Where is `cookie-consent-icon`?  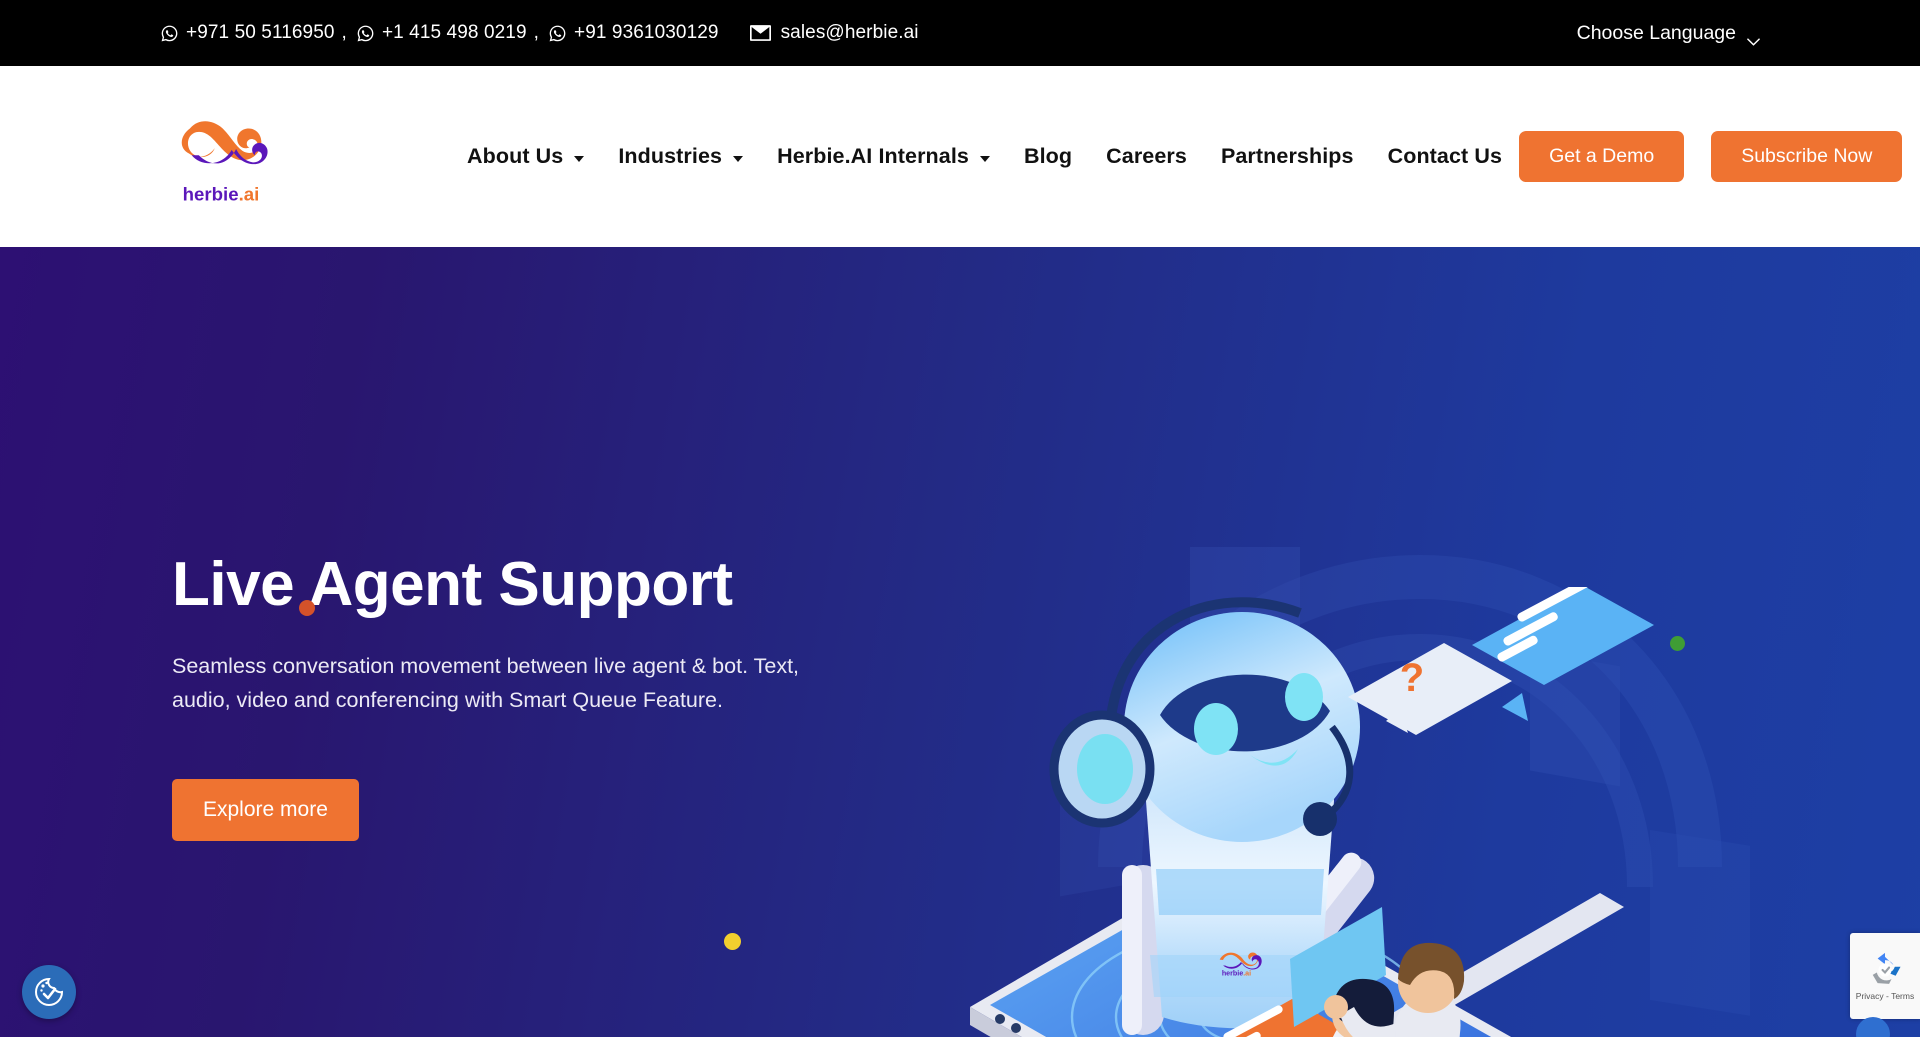 cookie-consent-icon is located at coordinates (49, 991).